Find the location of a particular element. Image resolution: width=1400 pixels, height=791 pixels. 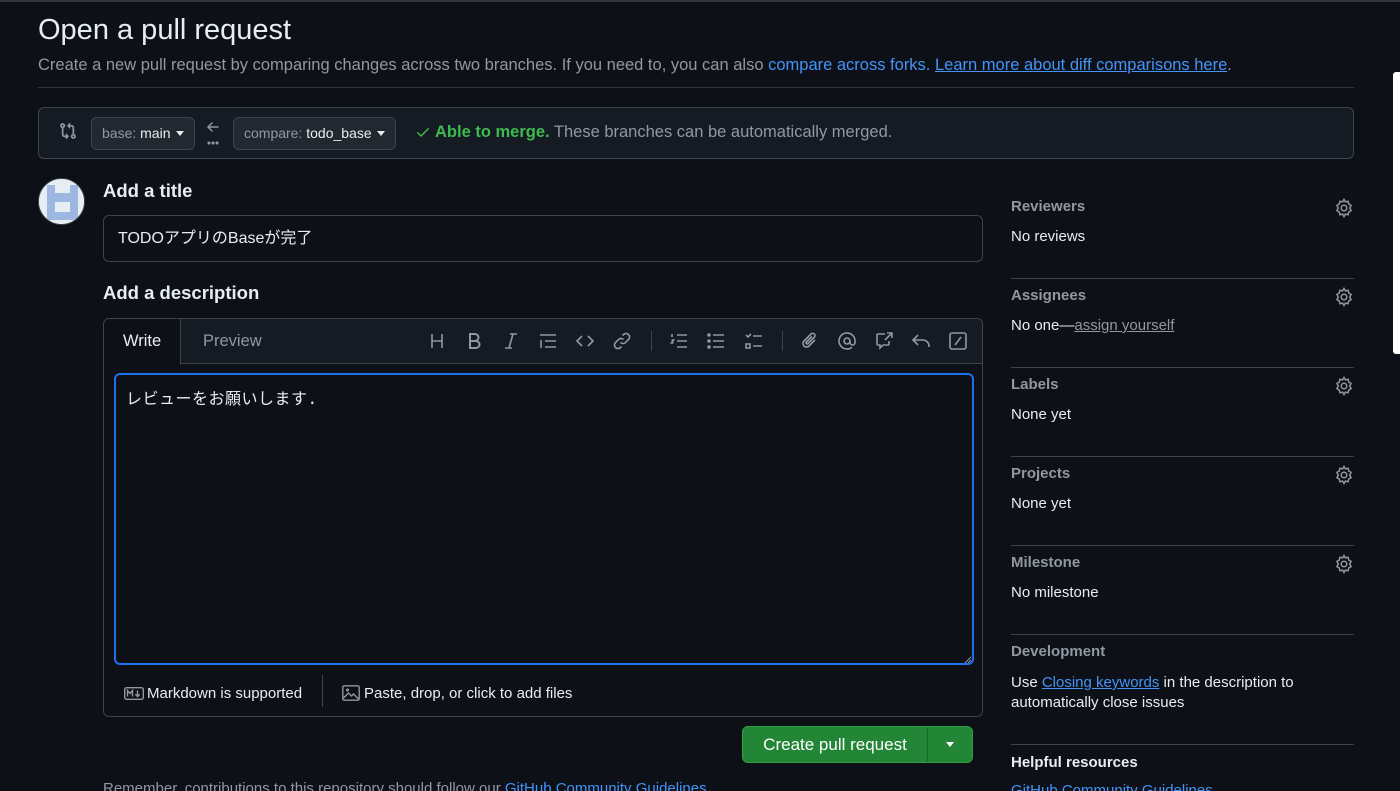

arrow-left-icon is located at coordinates (212, 133).